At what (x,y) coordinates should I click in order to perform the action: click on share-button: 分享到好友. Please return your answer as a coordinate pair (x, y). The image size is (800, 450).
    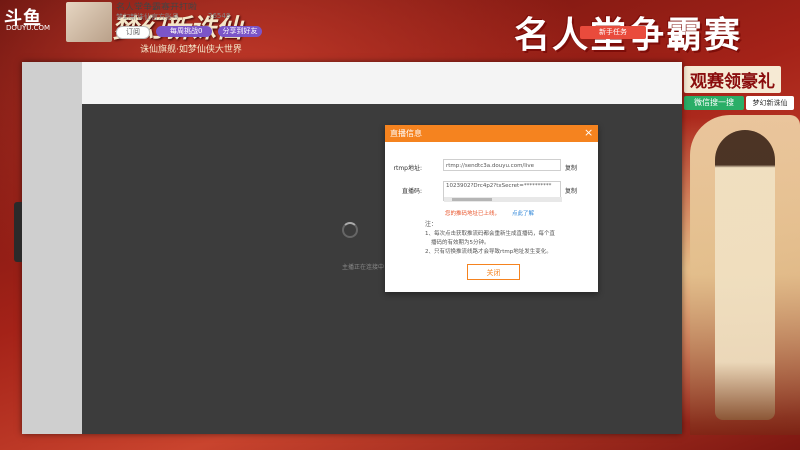
    Looking at the image, I should click on (240, 31).